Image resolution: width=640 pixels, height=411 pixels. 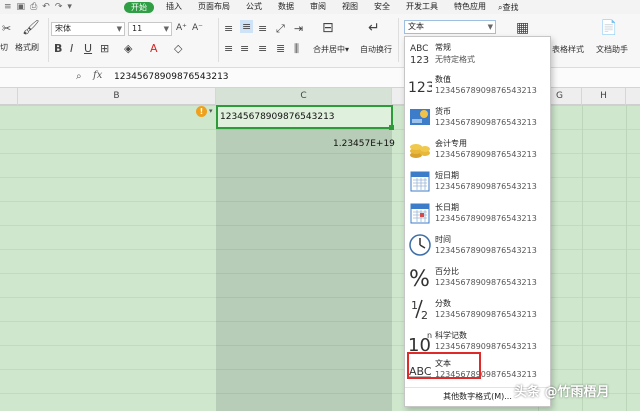 I want to click on save-icon: ▣, so click(x=21, y=7).